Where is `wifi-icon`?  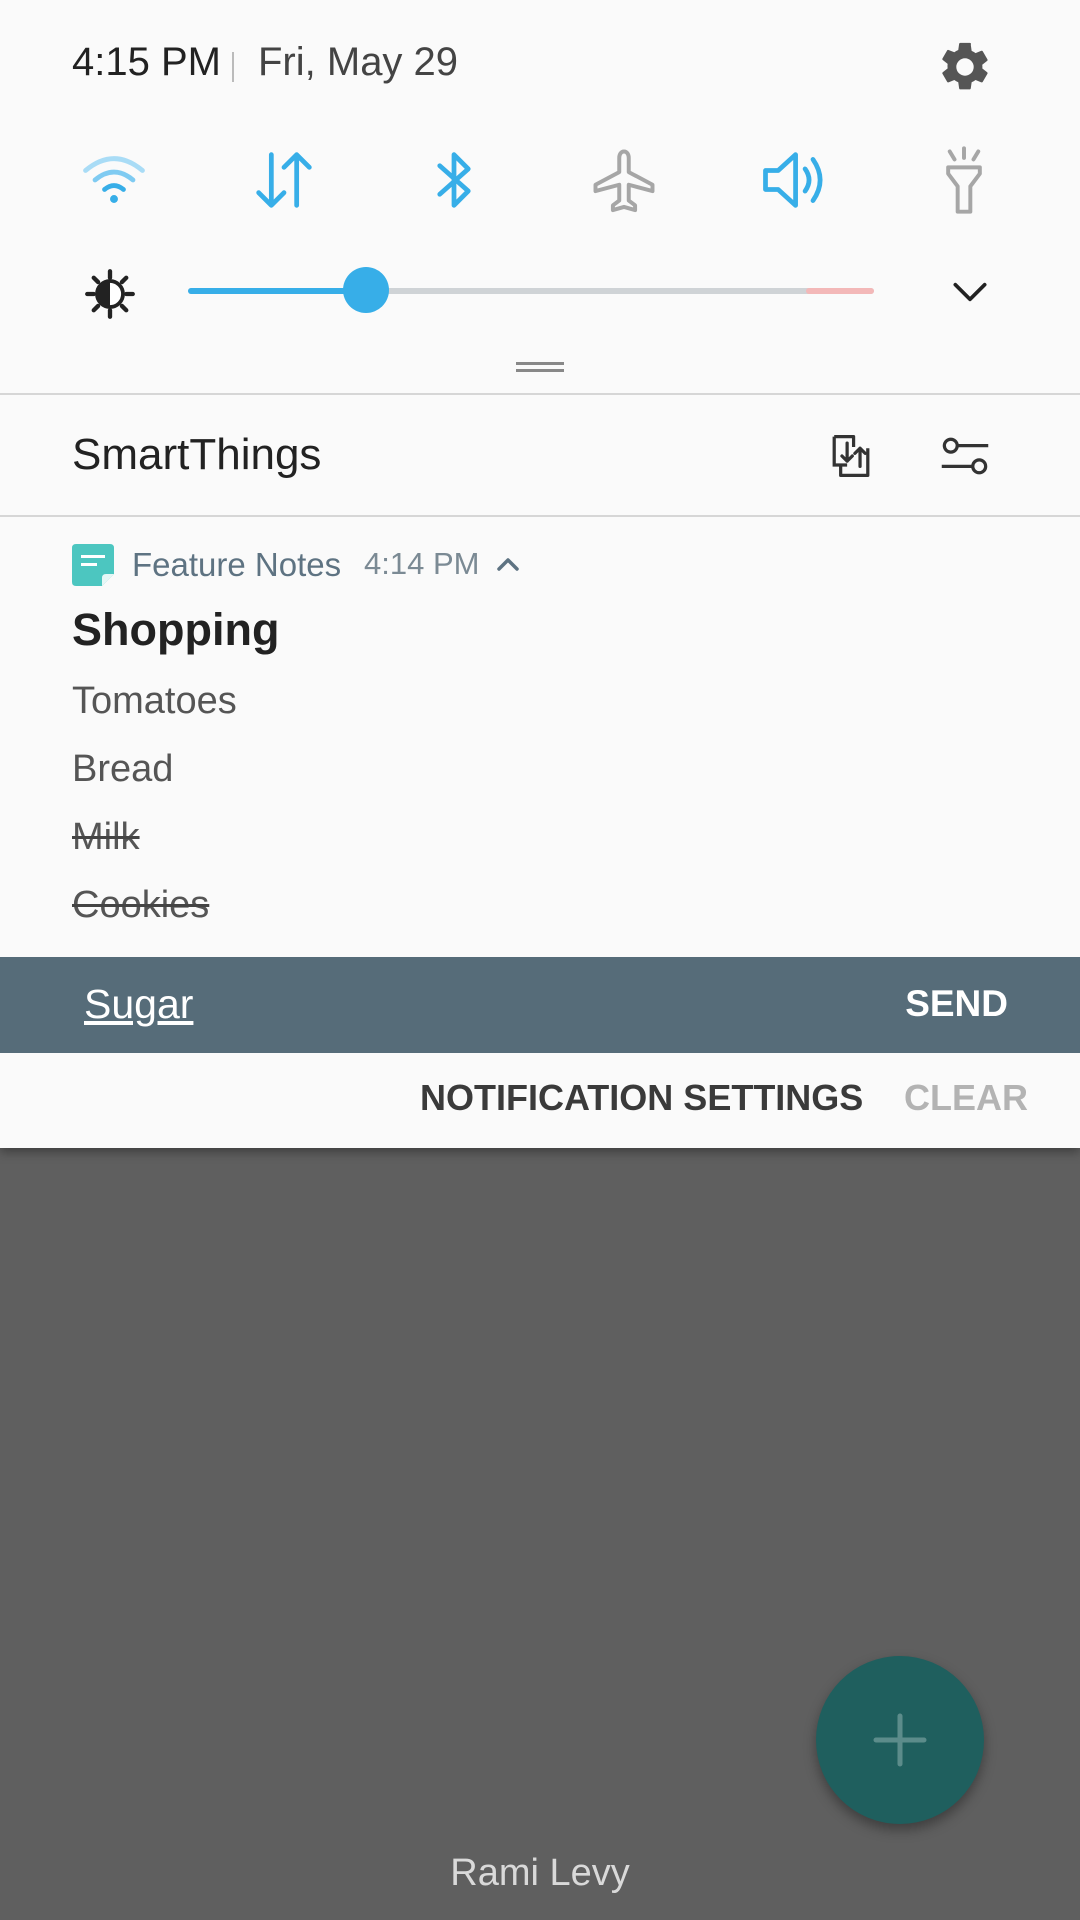
wifi-icon is located at coordinates (114, 179).